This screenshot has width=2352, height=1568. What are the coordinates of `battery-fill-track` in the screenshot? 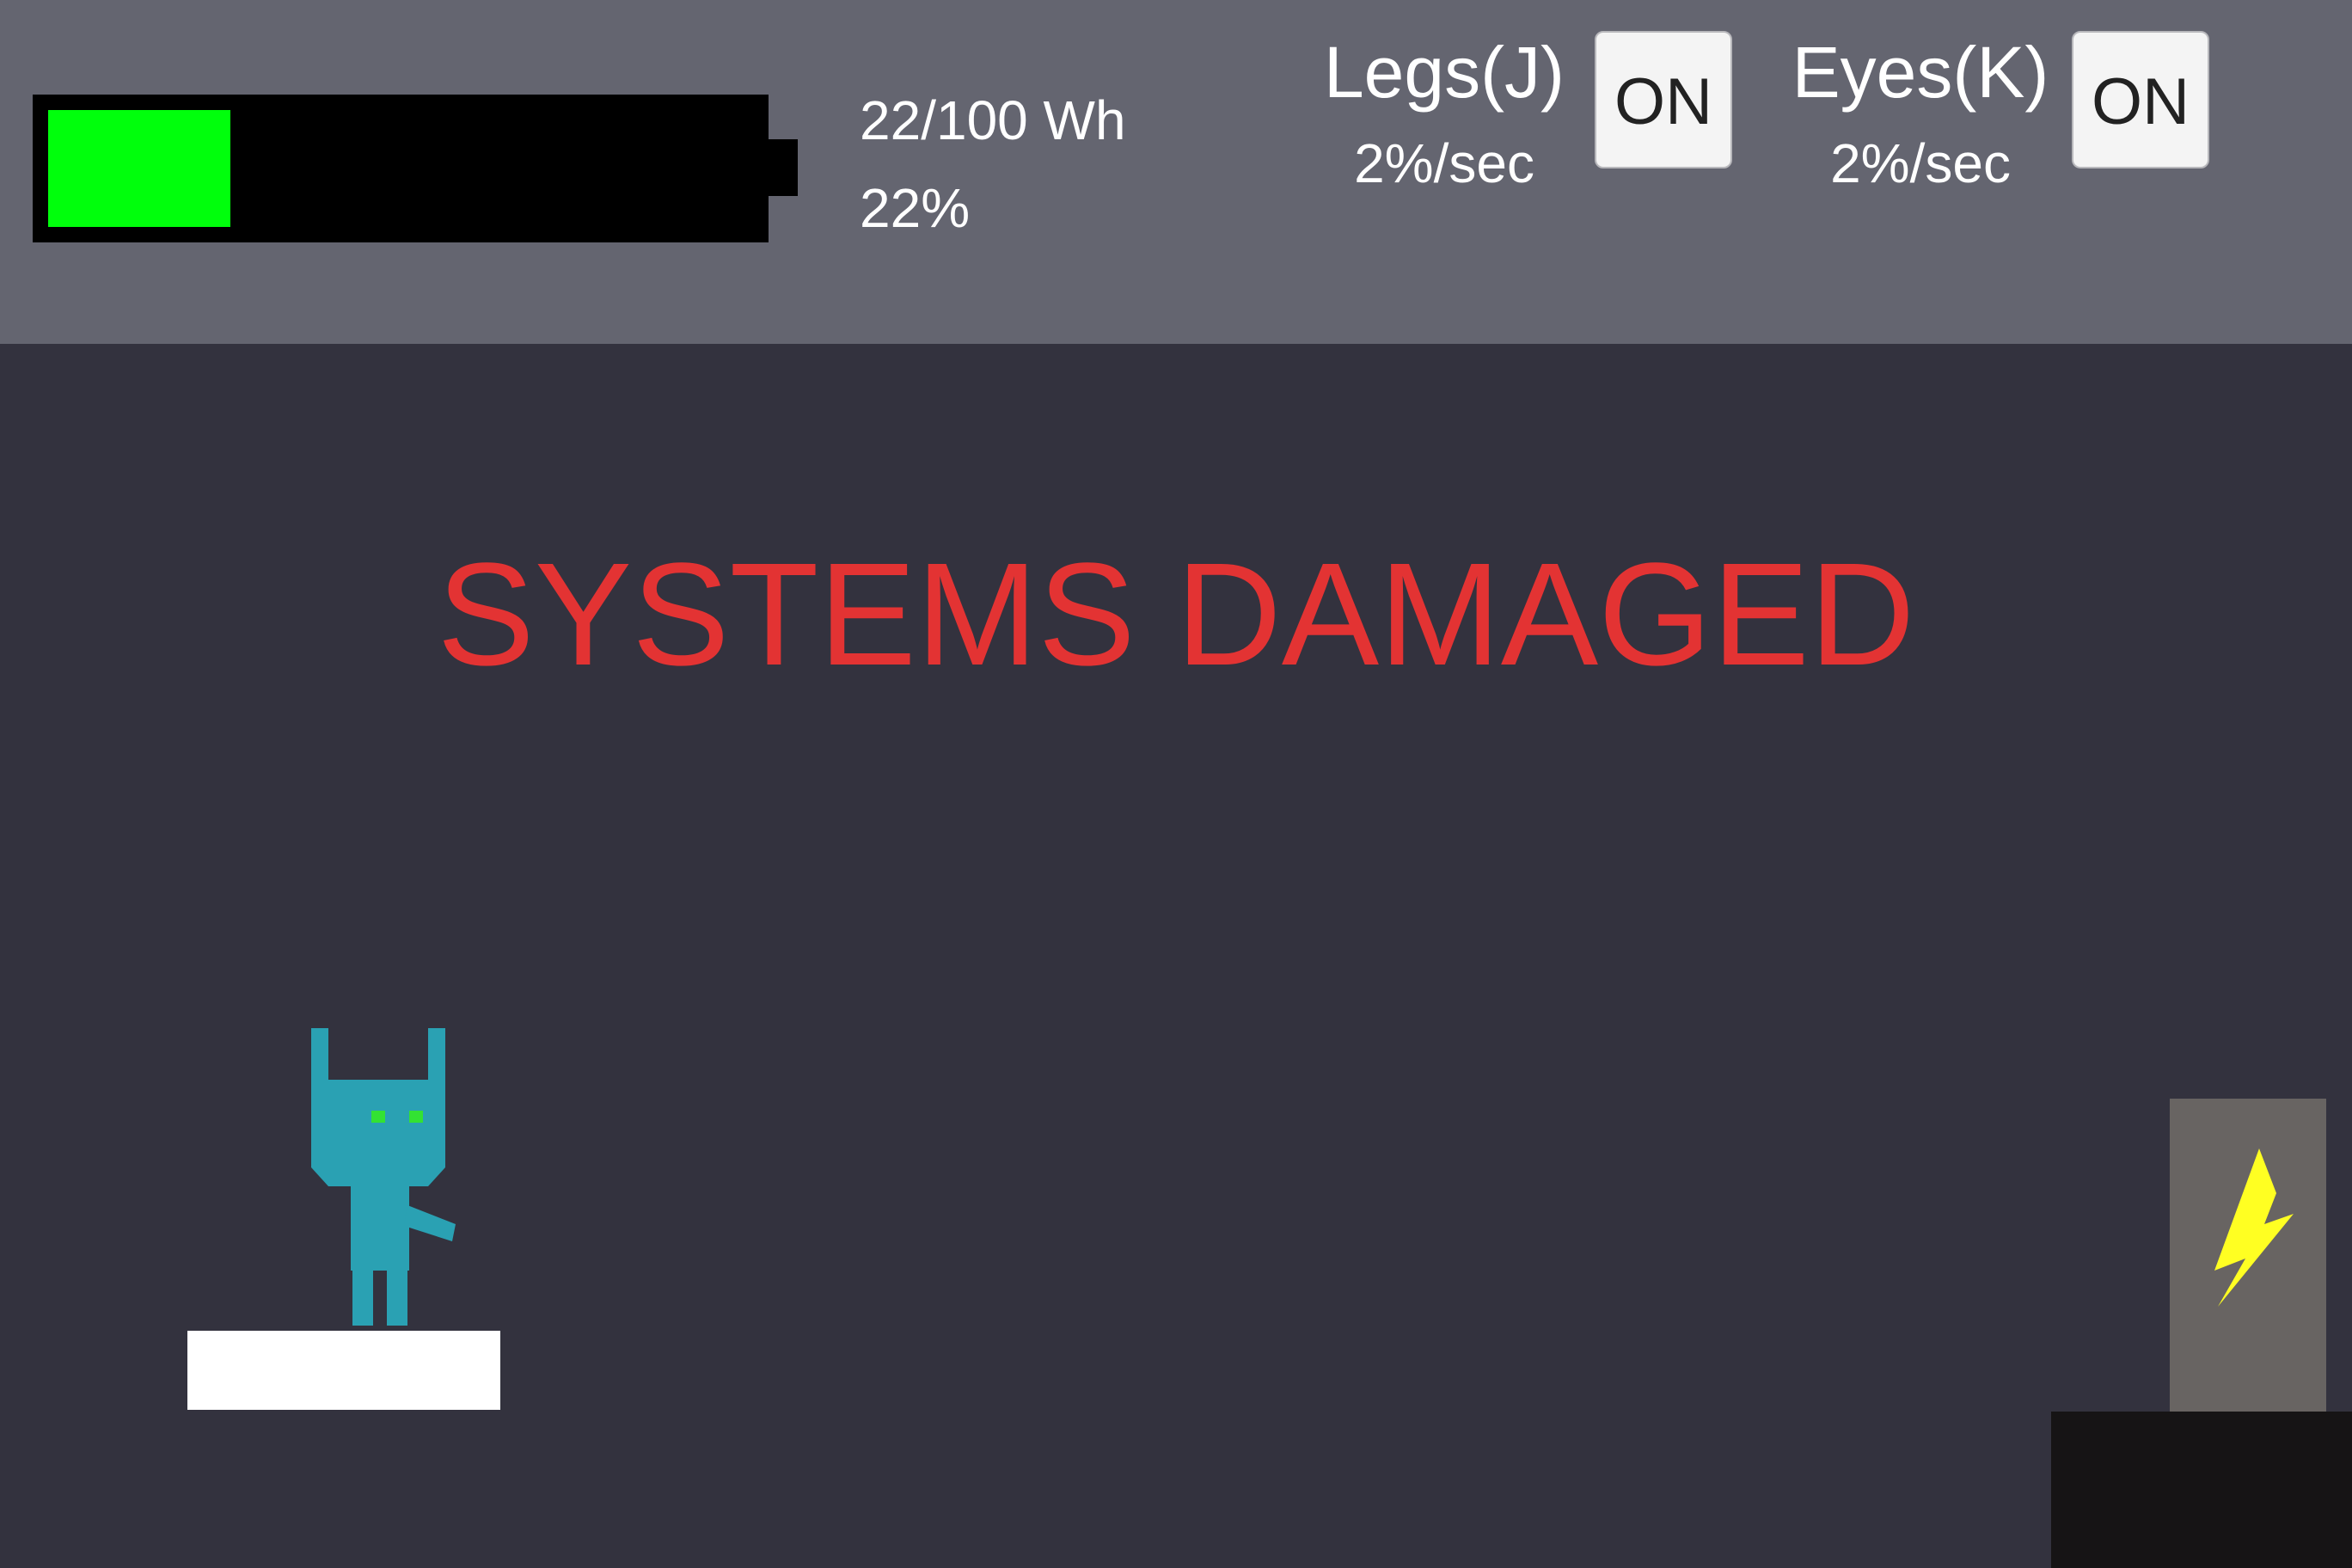 It's located at (400, 168).